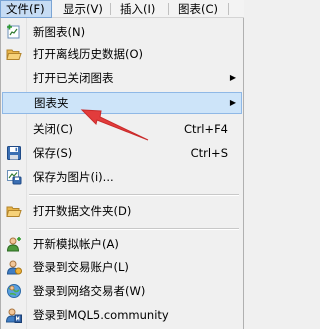 The height and width of the screenshot is (329, 320). I want to click on web-trader-icon, so click(14, 291).